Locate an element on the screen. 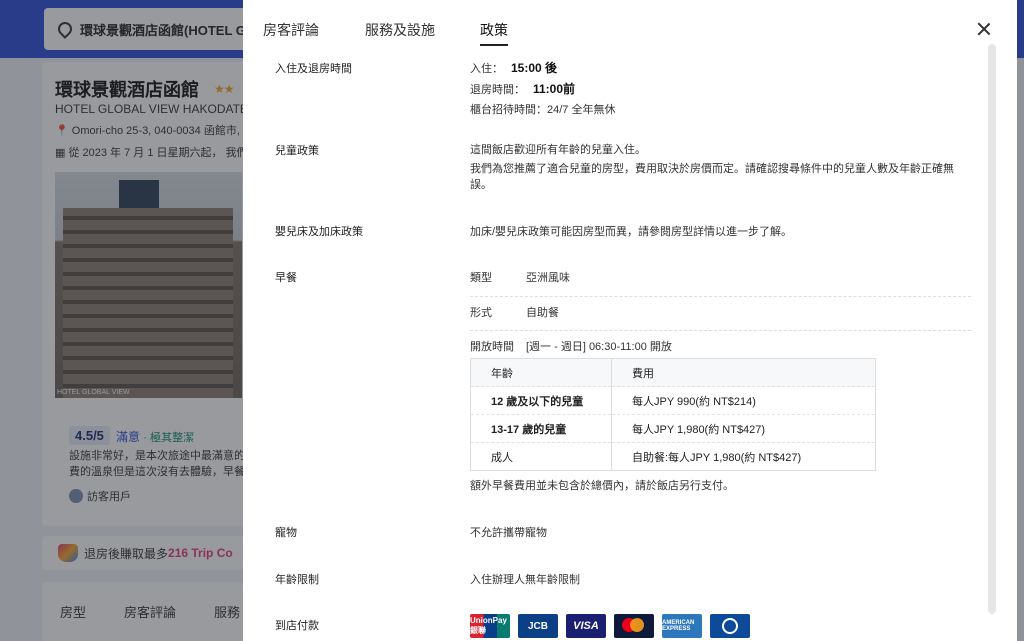  table-row: 12 歲及以下的兒童 每人JPY 990(約 NT$214) is located at coordinates (673, 400).